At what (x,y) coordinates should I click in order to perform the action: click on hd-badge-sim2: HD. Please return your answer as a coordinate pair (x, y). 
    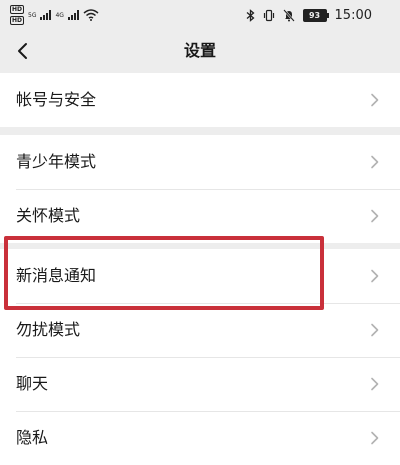
    Looking at the image, I should click on (17, 20).